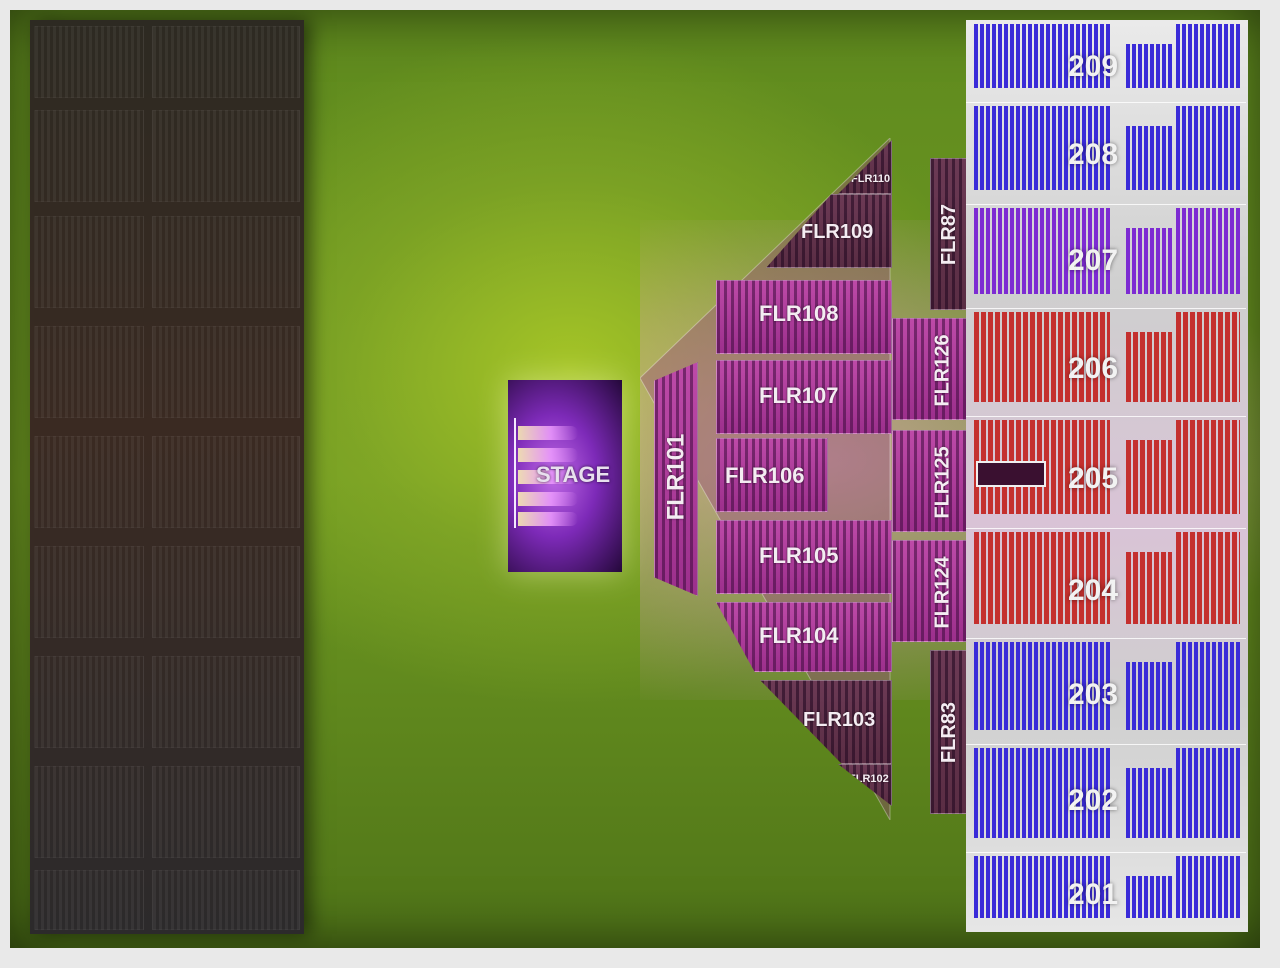 Image resolution: width=1280 pixels, height=968 pixels. What do you see at coordinates (1093, 478) in the screenshot?
I see `section-number: 205` at bounding box center [1093, 478].